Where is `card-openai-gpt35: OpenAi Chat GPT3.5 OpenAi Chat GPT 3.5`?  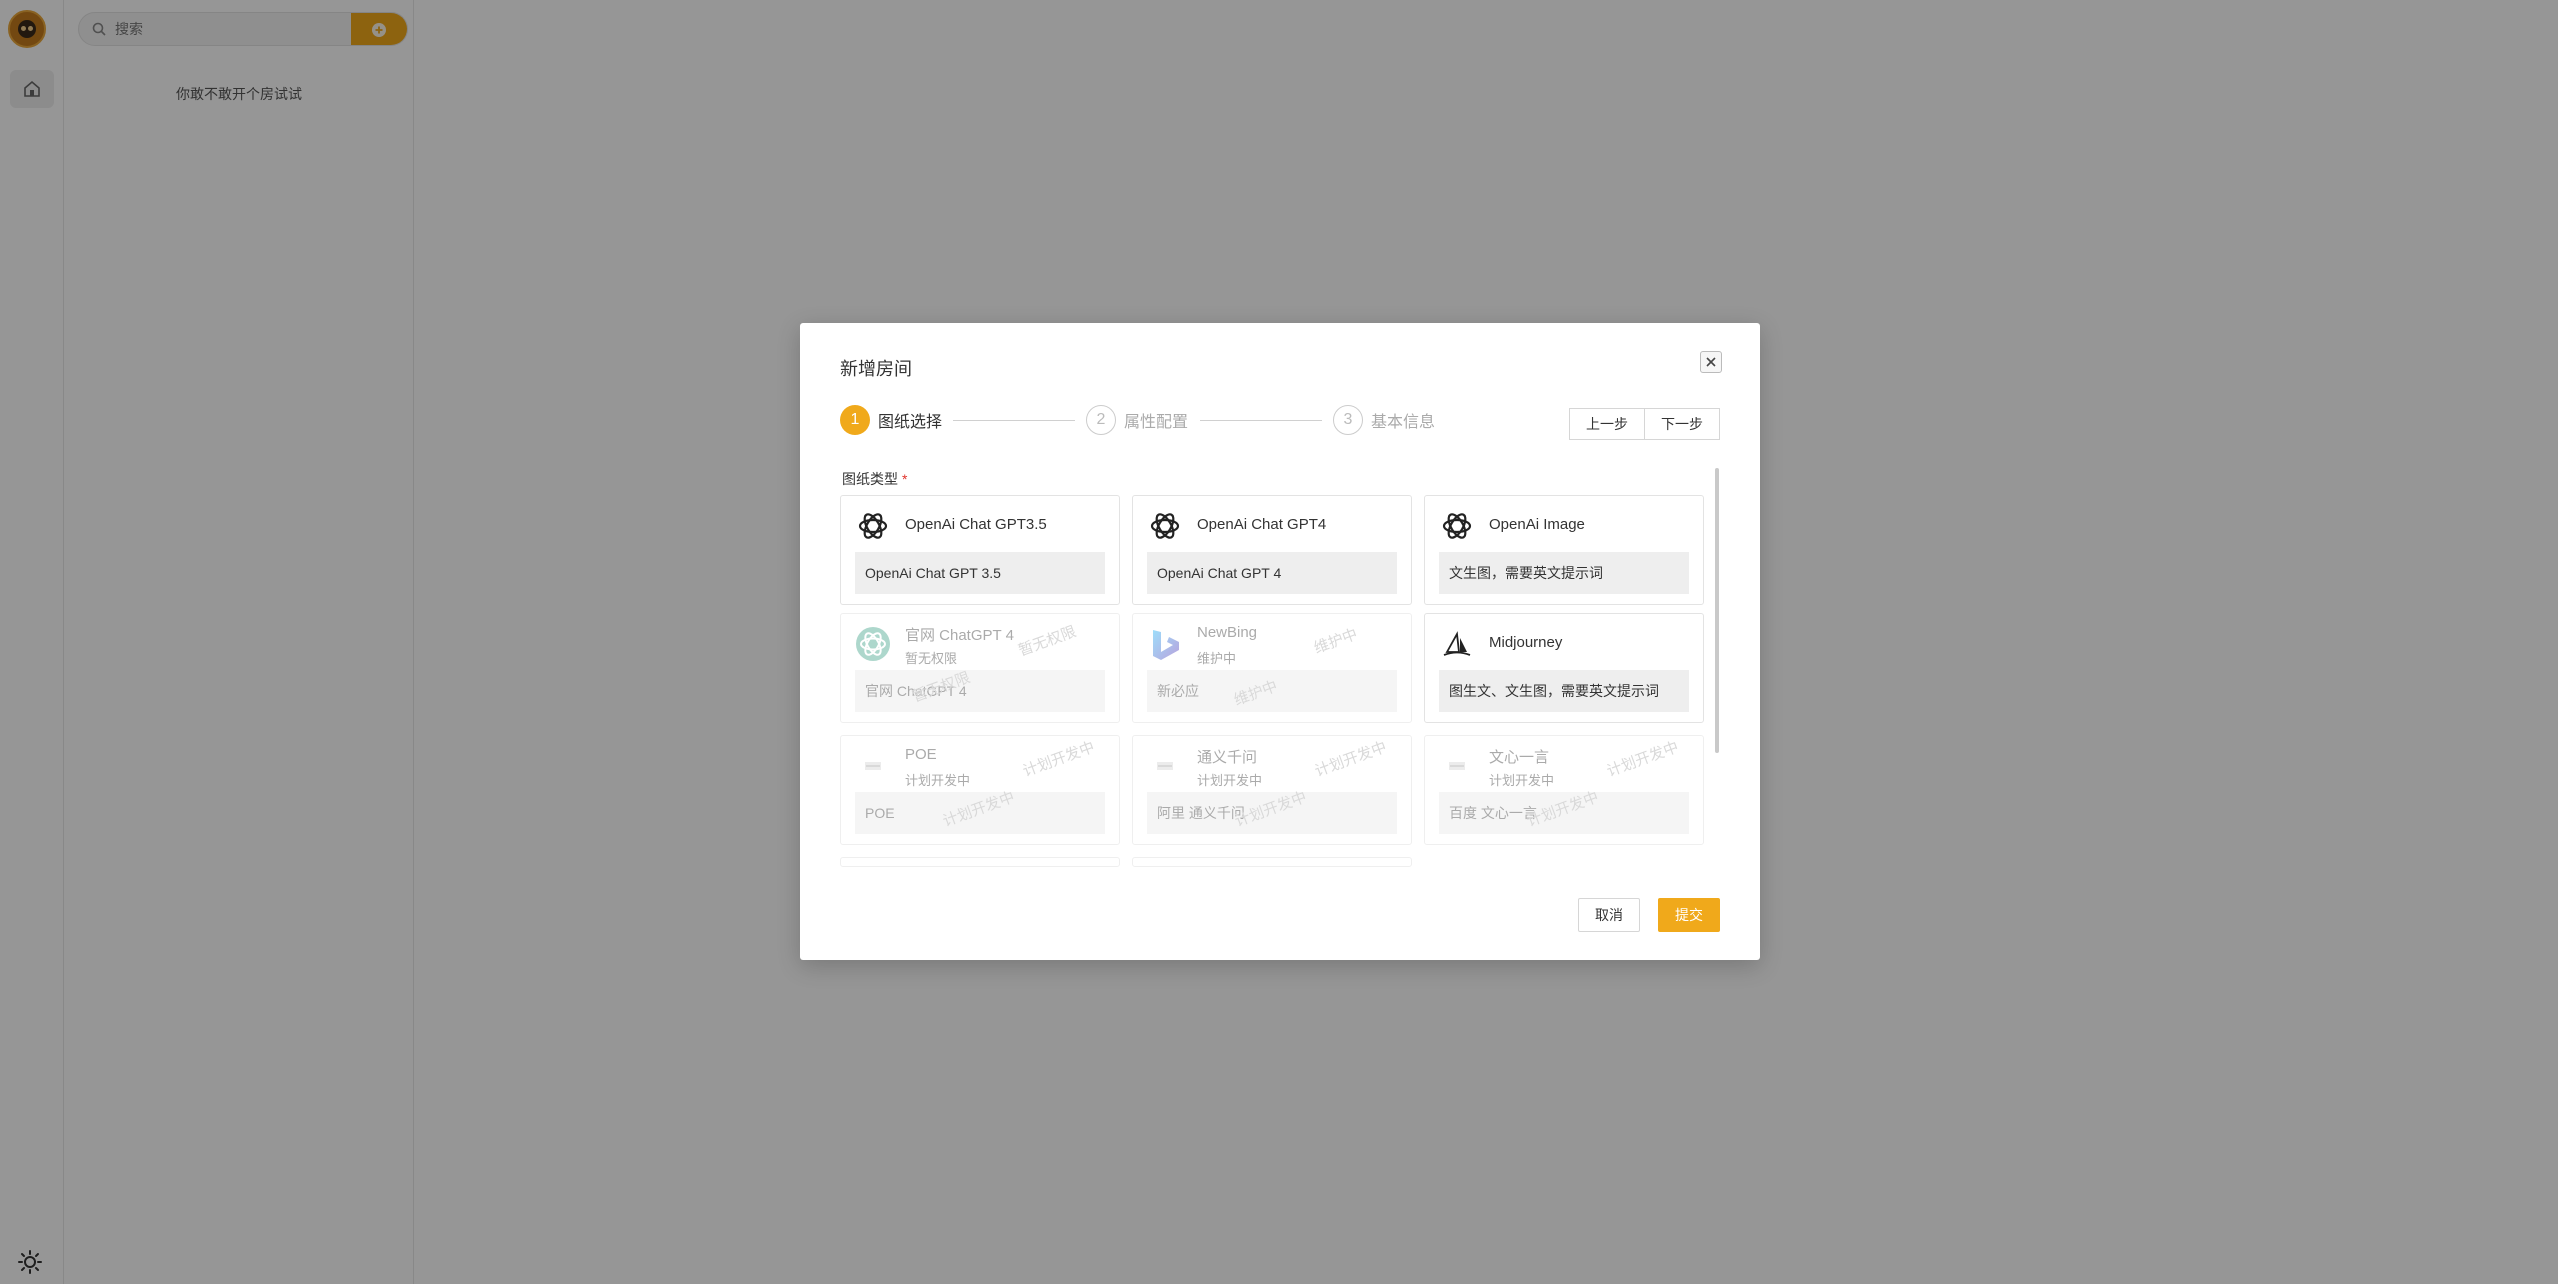
card-openai-gpt35: OpenAi Chat GPT3.5 OpenAi Chat GPT 3.5 is located at coordinates (980, 550).